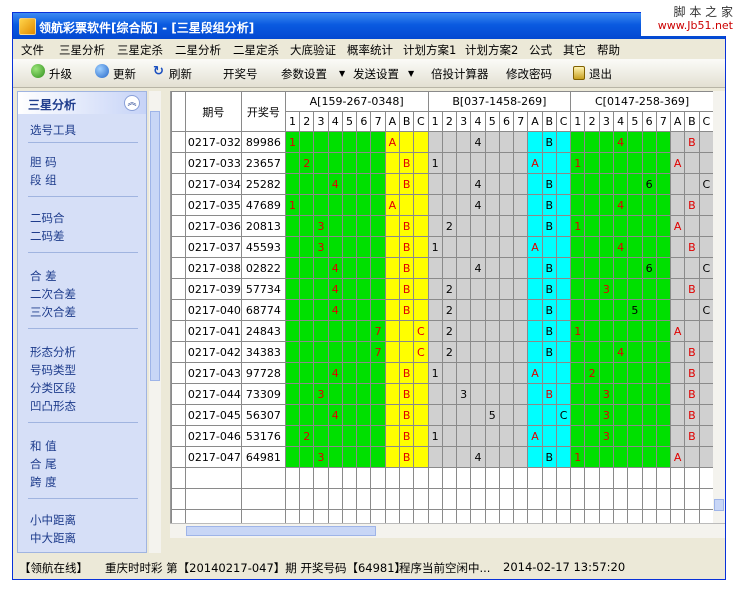 This screenshot has height=591, width=741. I want to click on sidebar-item-2code-diff: 二码差, so click(47, 236).